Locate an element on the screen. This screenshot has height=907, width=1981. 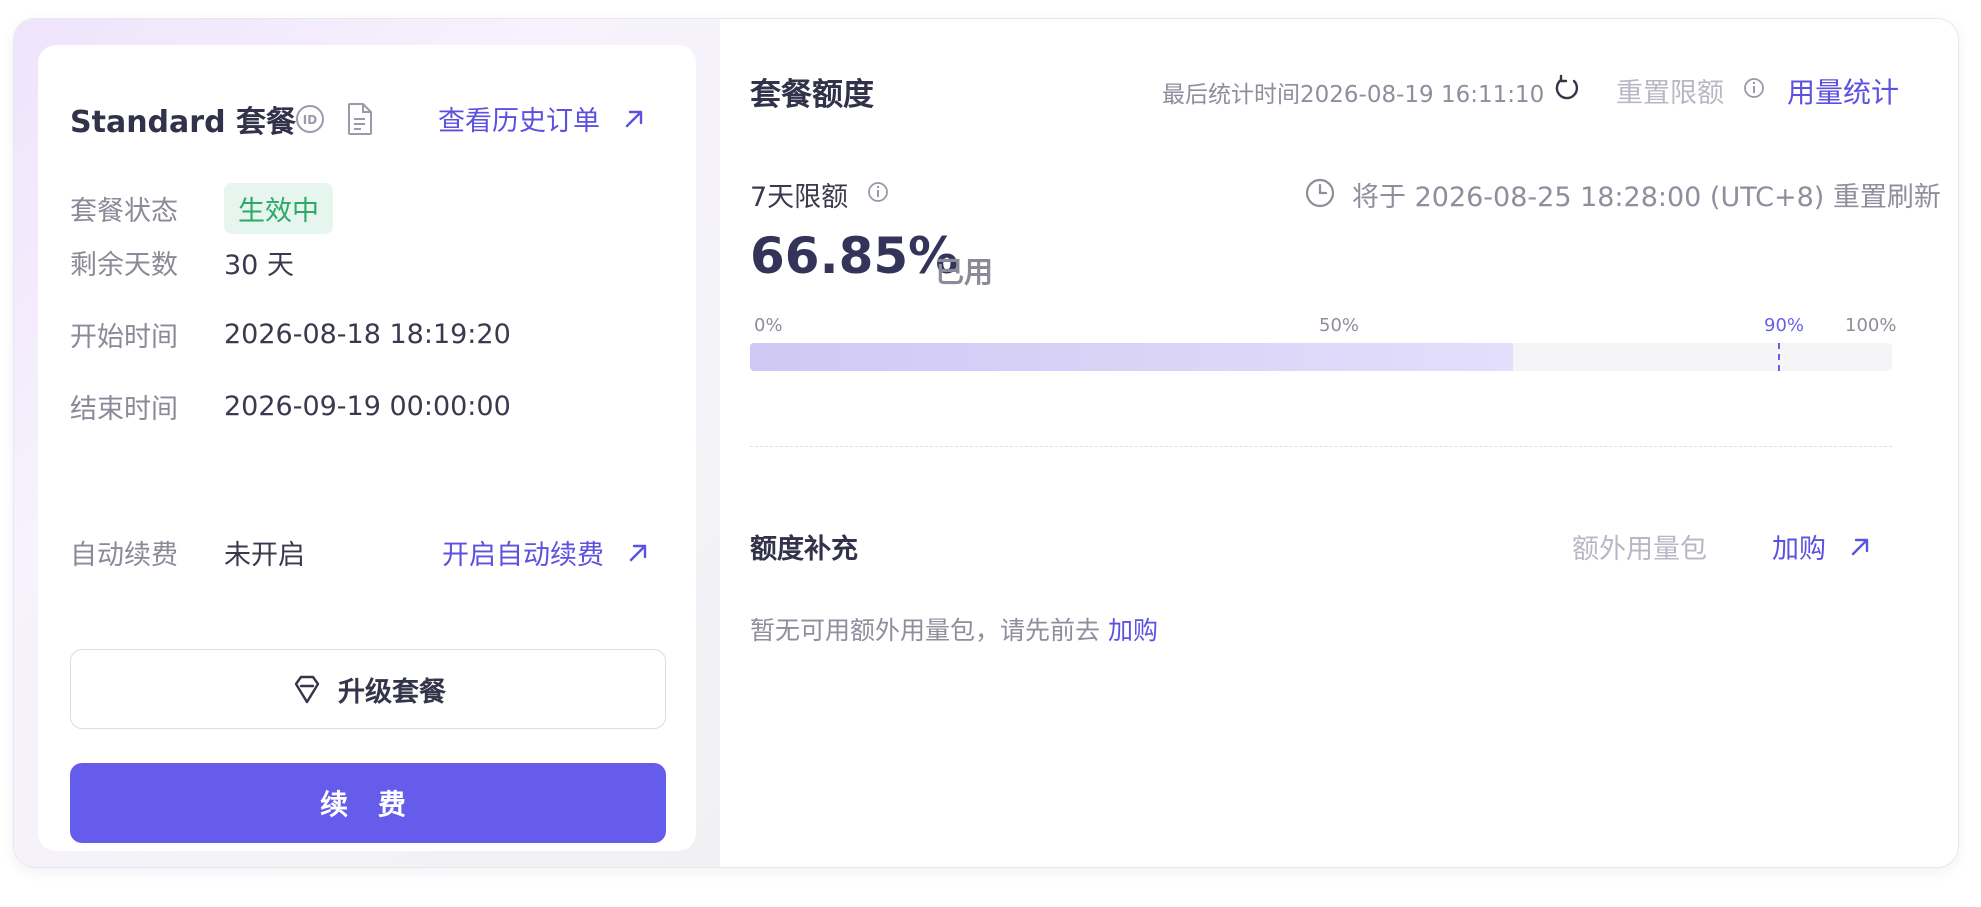
empty-extra-note: 暂无可用额外用量包，请先前去 加购 is located at coordinates (954, 629).